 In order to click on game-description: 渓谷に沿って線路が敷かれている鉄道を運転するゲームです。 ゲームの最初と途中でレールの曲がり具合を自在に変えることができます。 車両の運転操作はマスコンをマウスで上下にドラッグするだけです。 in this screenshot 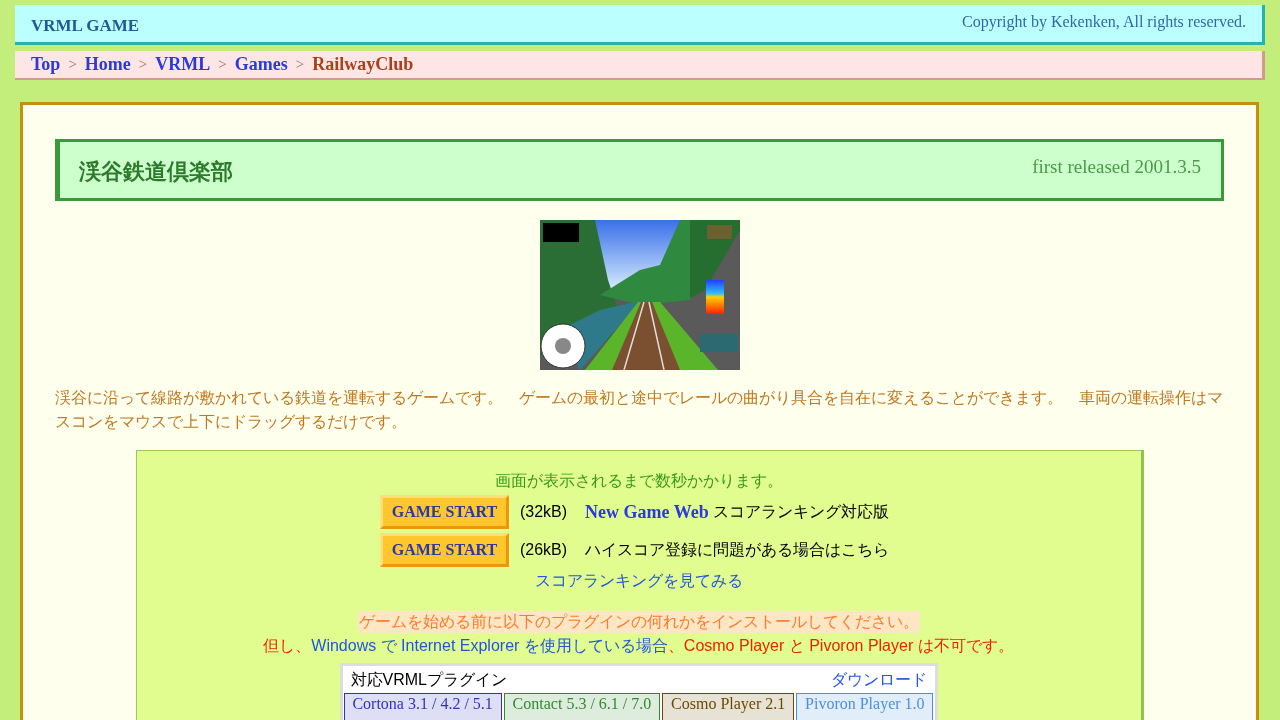, I will do `click(639, 410)`.